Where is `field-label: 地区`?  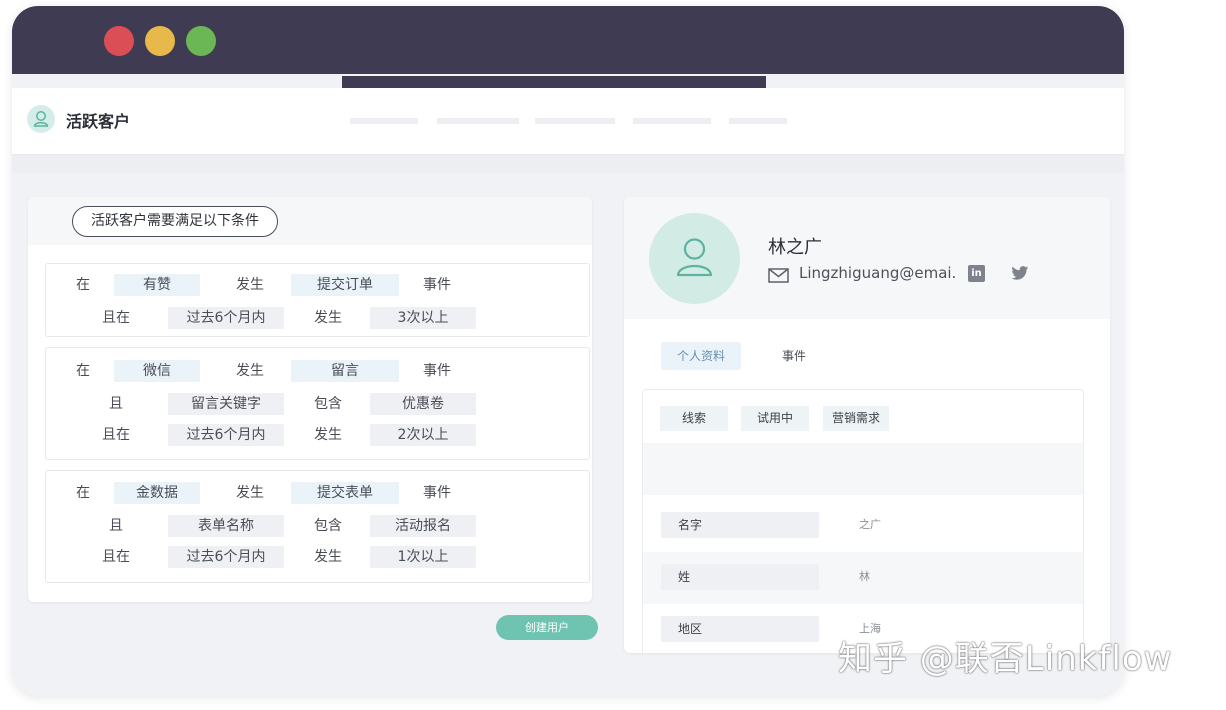 field-label: 地区 is located at coordinates (740, 629).